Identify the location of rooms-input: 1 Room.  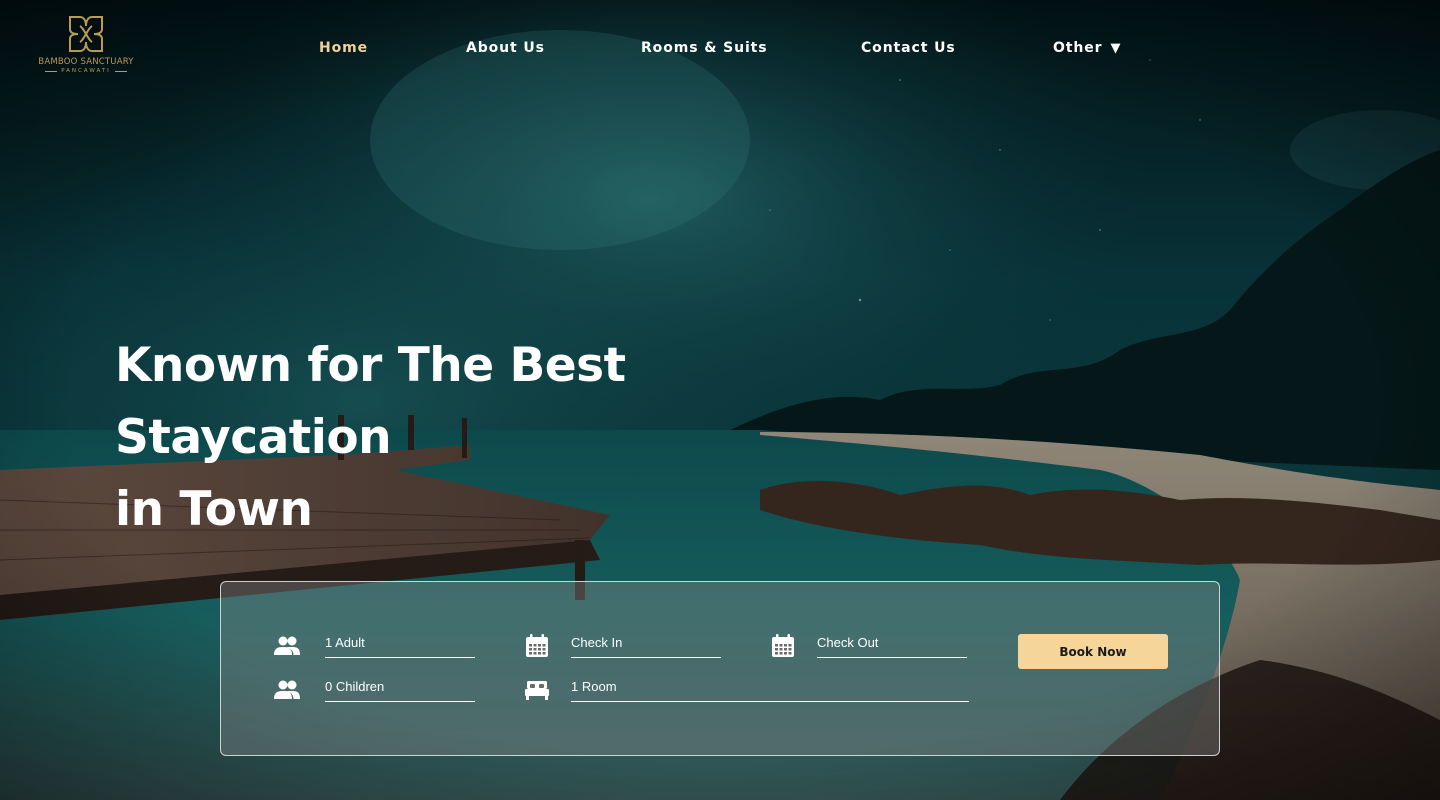
(770, 690).